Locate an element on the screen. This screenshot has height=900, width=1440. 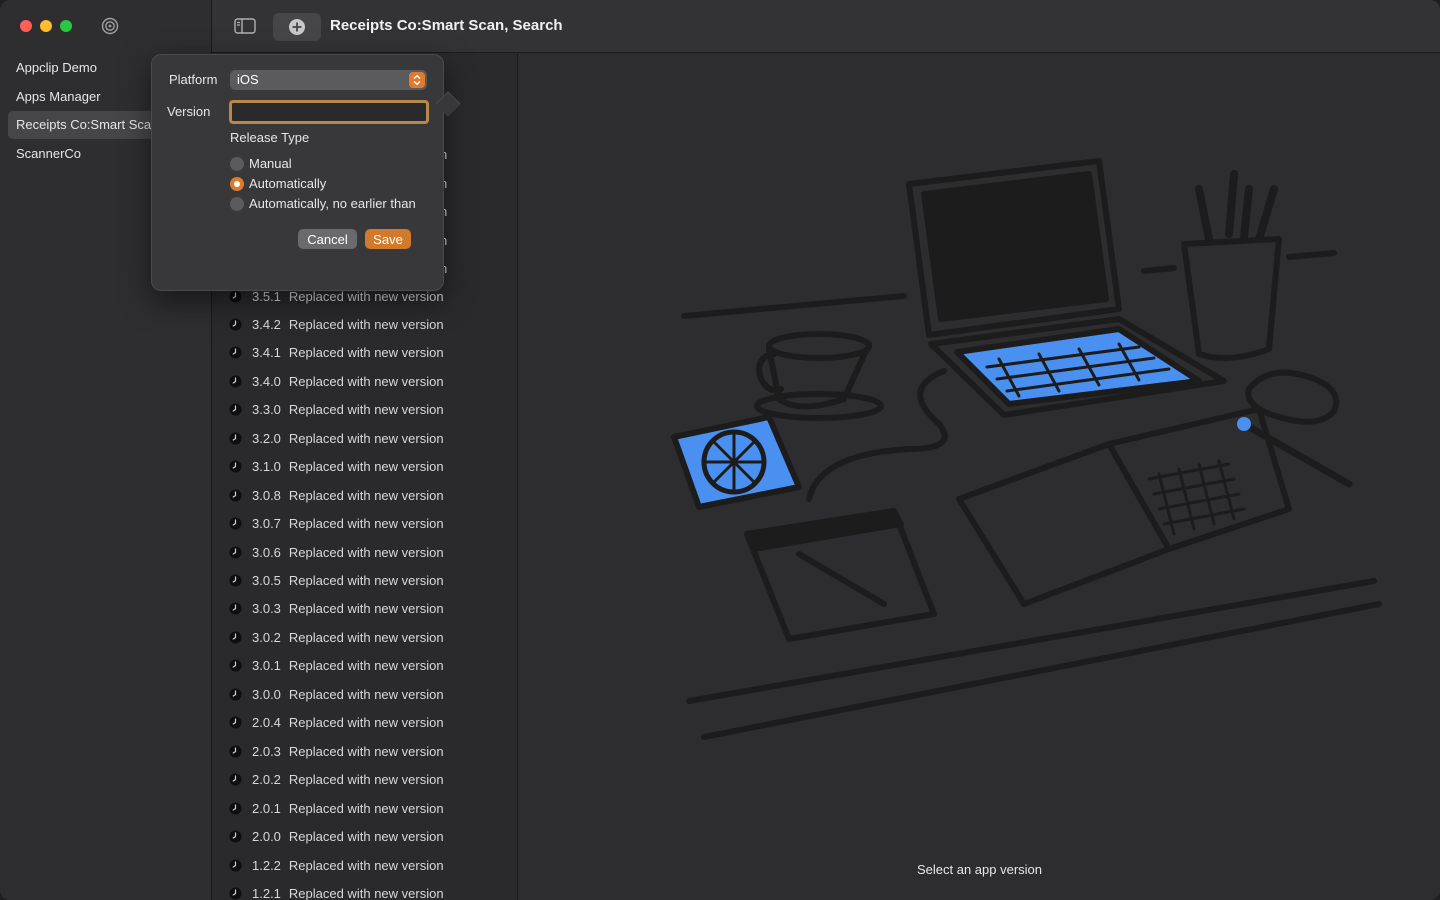
detail-placeholder-text: Select an app version is located at coordinates (979, 869).